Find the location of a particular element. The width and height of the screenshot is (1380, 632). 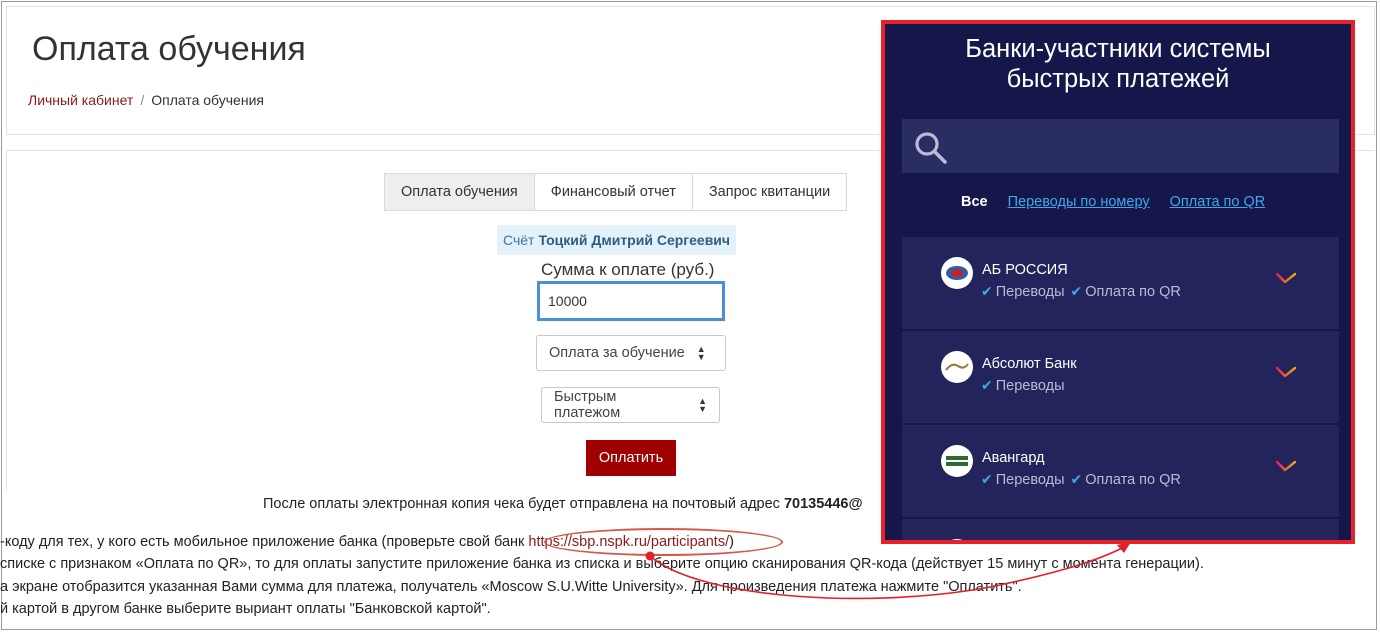

bank-features: ✔ Переводы is located at coordinates (1026, 385).